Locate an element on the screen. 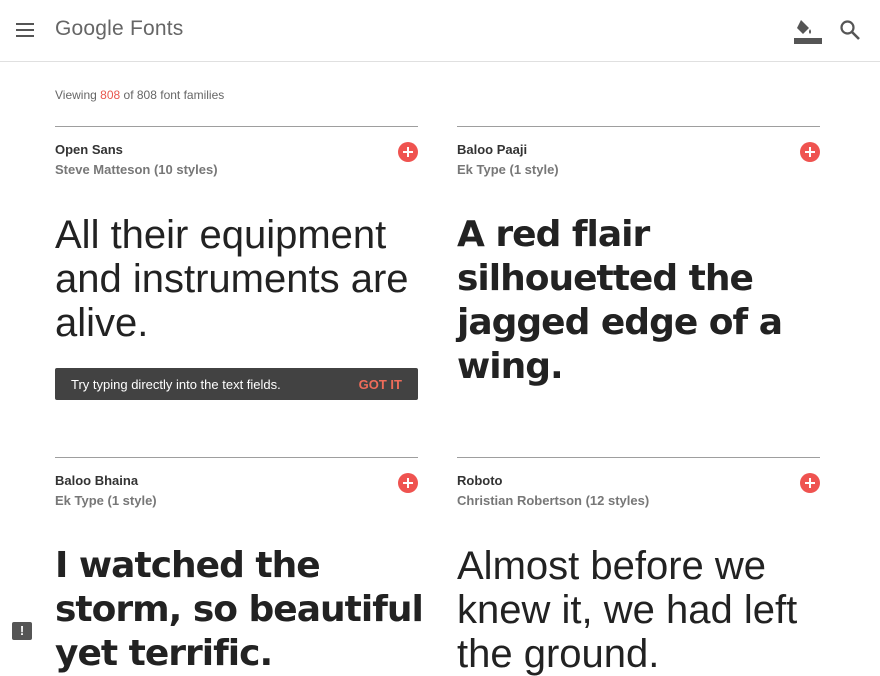 The width and height of the screenshot is (880, 676). font-designer: Christian Robertson (12 styles) is located at coordinates (553, 500).